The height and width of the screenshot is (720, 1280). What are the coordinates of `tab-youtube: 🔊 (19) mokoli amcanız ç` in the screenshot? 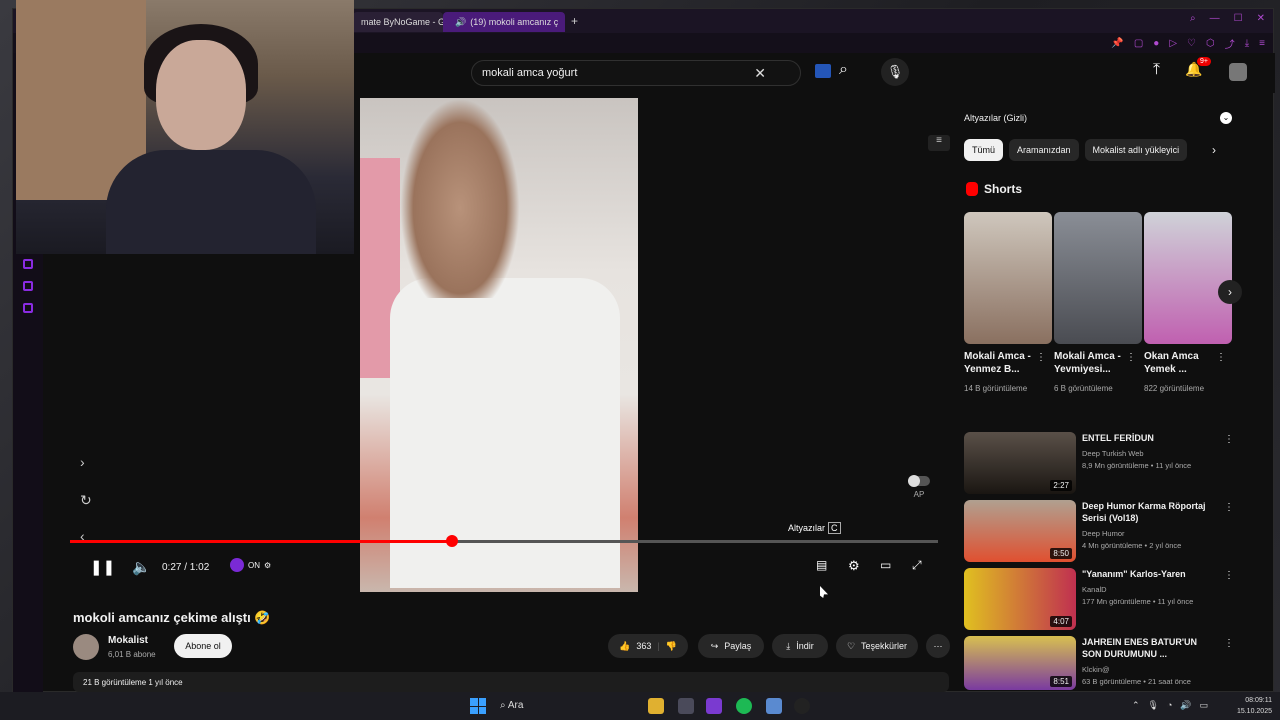 It's located at (504, 22).